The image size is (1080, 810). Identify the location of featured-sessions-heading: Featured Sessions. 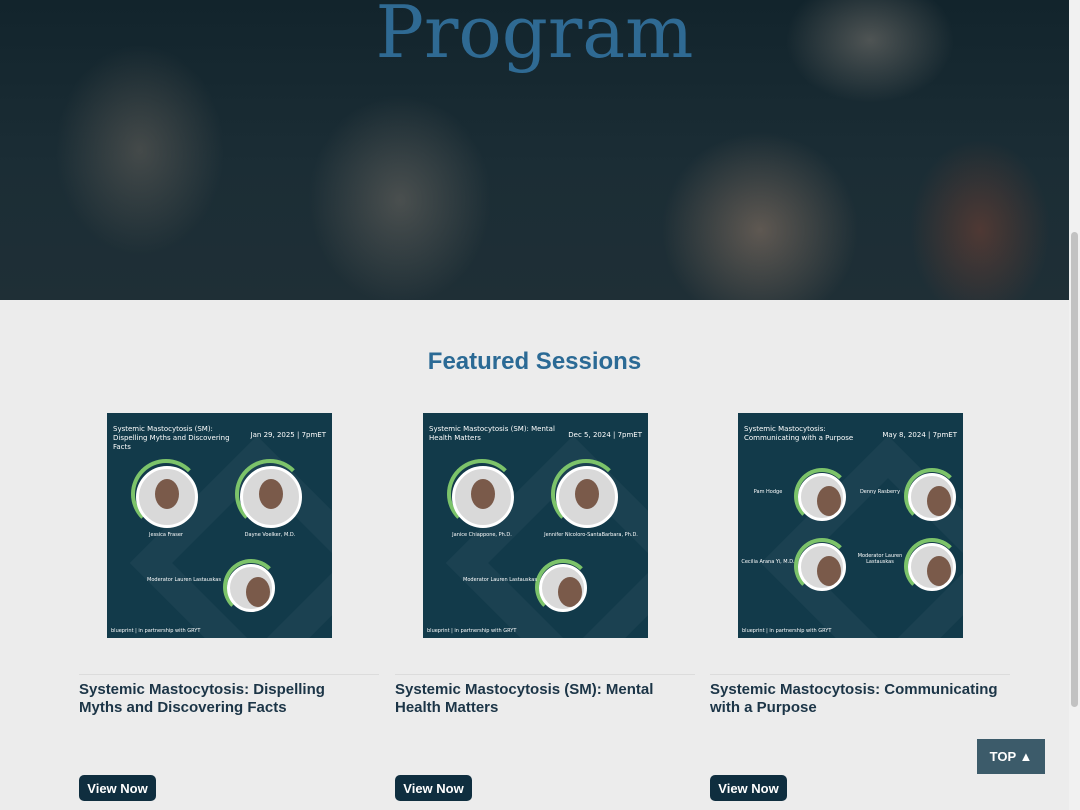
(534, 361).